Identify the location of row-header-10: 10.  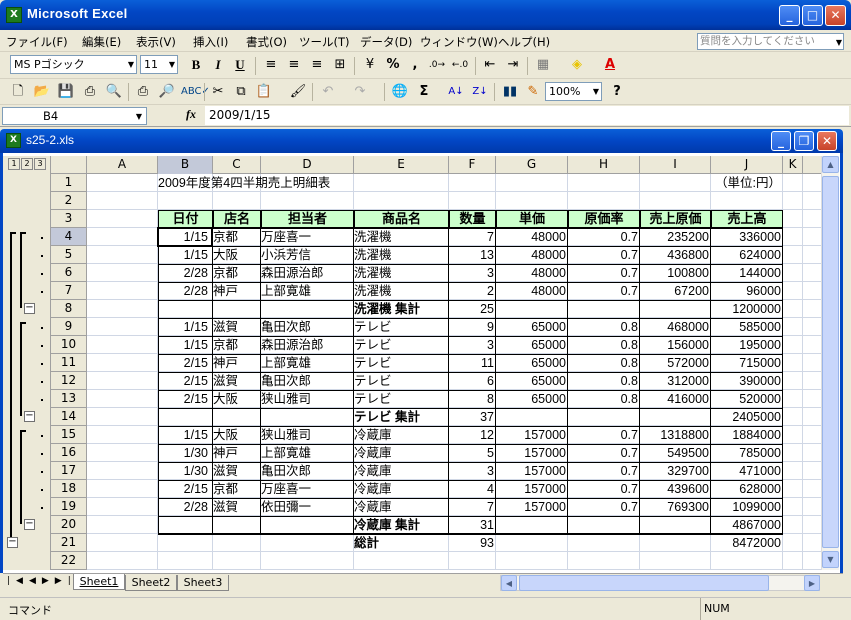
(69, 345).